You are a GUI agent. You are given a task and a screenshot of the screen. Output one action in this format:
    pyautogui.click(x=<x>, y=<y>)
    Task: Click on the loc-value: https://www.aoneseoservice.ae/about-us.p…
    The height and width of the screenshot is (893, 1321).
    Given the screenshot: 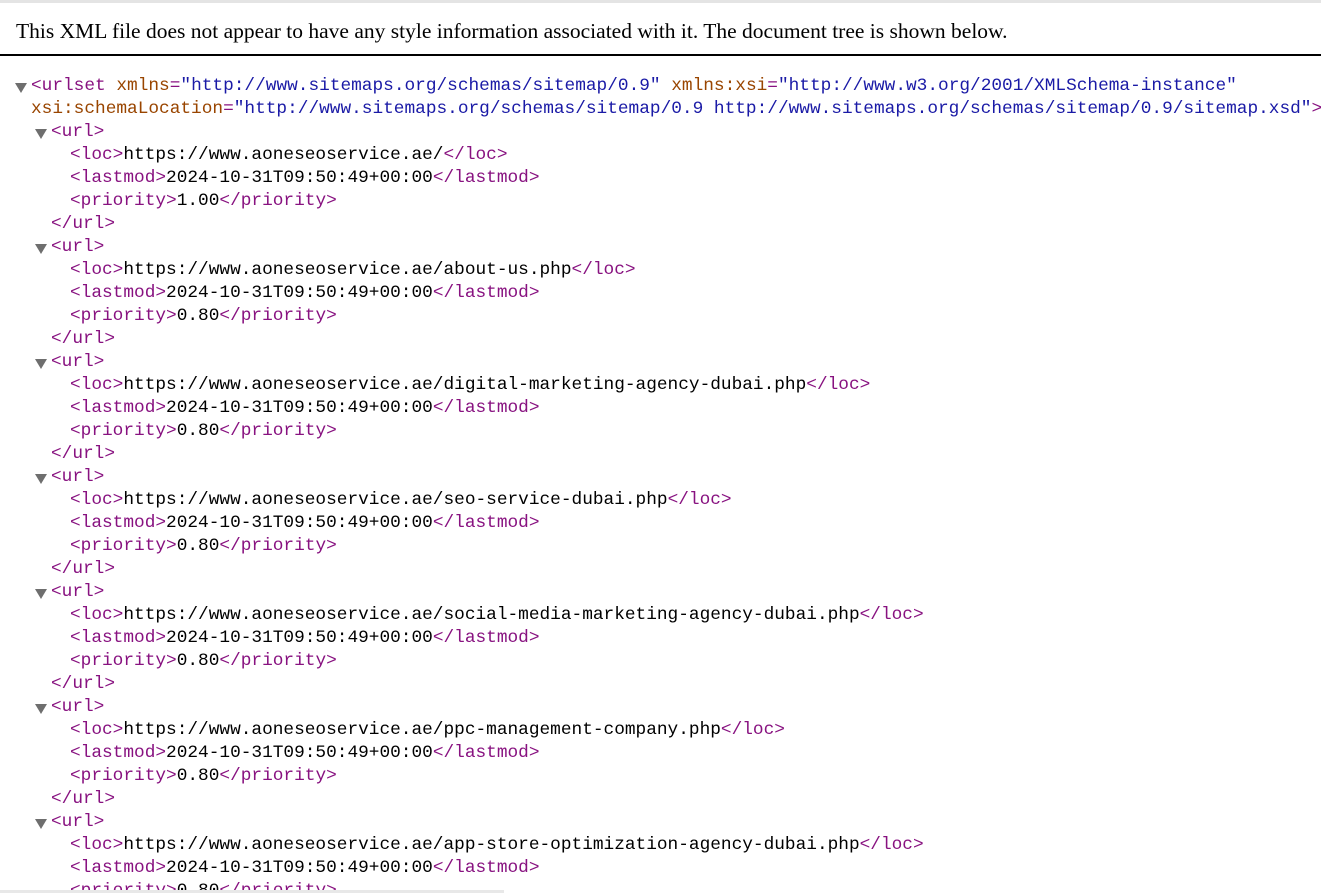 What is the action you would take?
    pyautogui.click(x=347, y=270)
    